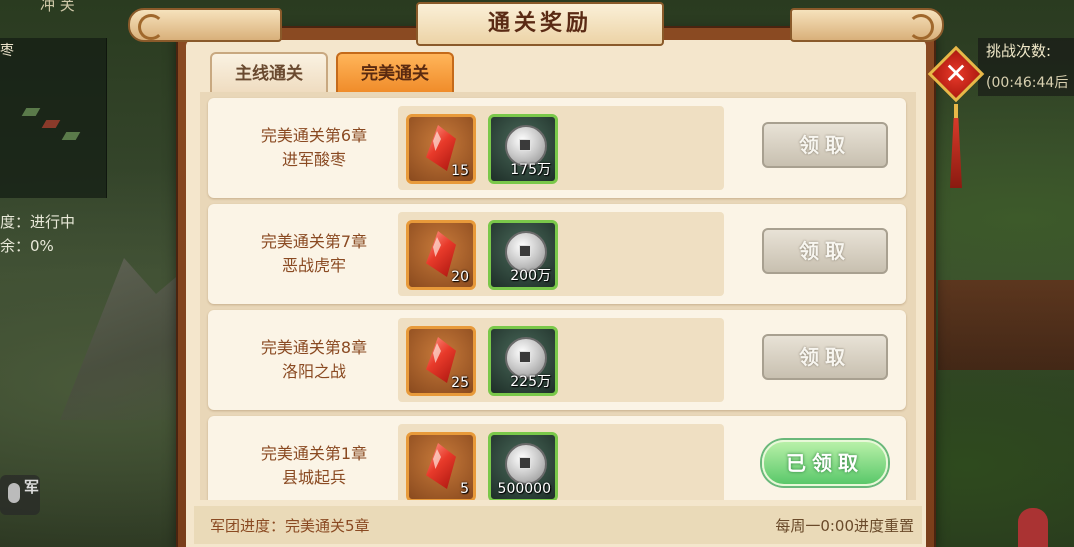 The image size is (1074, 547). What do you see at coordinates (530, 276) in the screenshot?
I see `item-quantity: 200万` at bounding box center [530, 276].